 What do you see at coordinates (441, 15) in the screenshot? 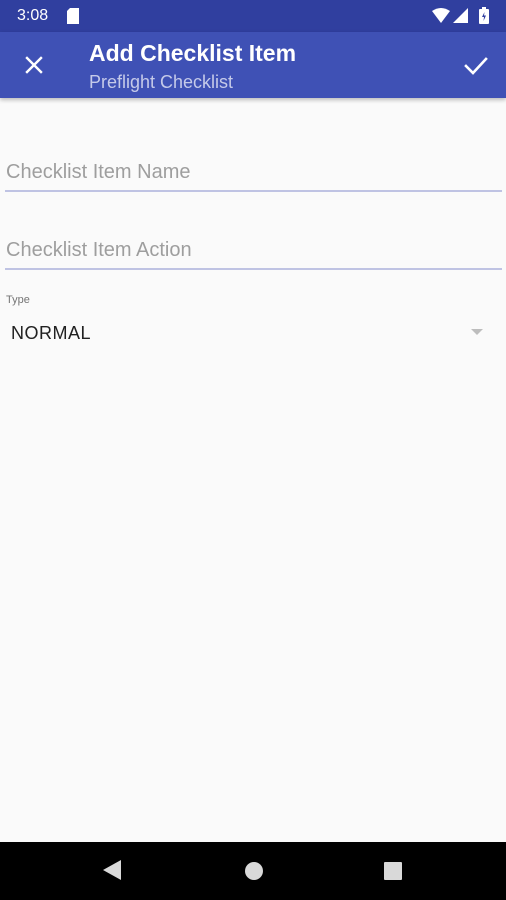
I see `wifi-icon` at bounding box center [441, 15].